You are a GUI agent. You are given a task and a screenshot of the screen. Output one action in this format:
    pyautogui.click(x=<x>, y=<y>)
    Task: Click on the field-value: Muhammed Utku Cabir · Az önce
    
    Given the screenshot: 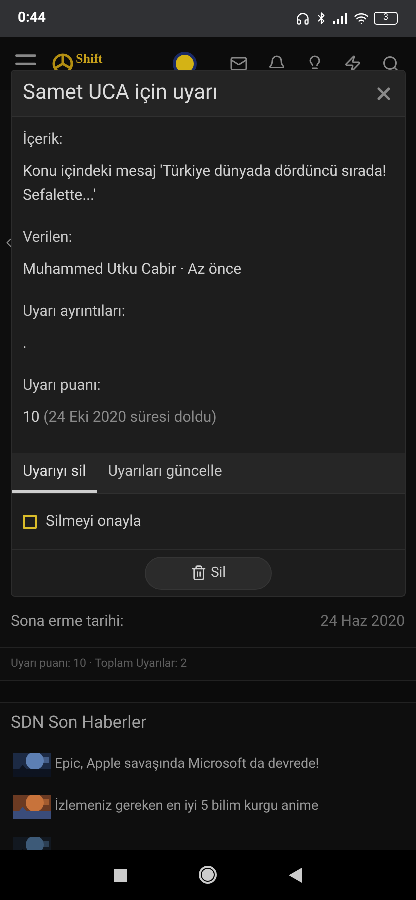 What is the action you would take?
    pyautogui.click(x=133, y=269)
    